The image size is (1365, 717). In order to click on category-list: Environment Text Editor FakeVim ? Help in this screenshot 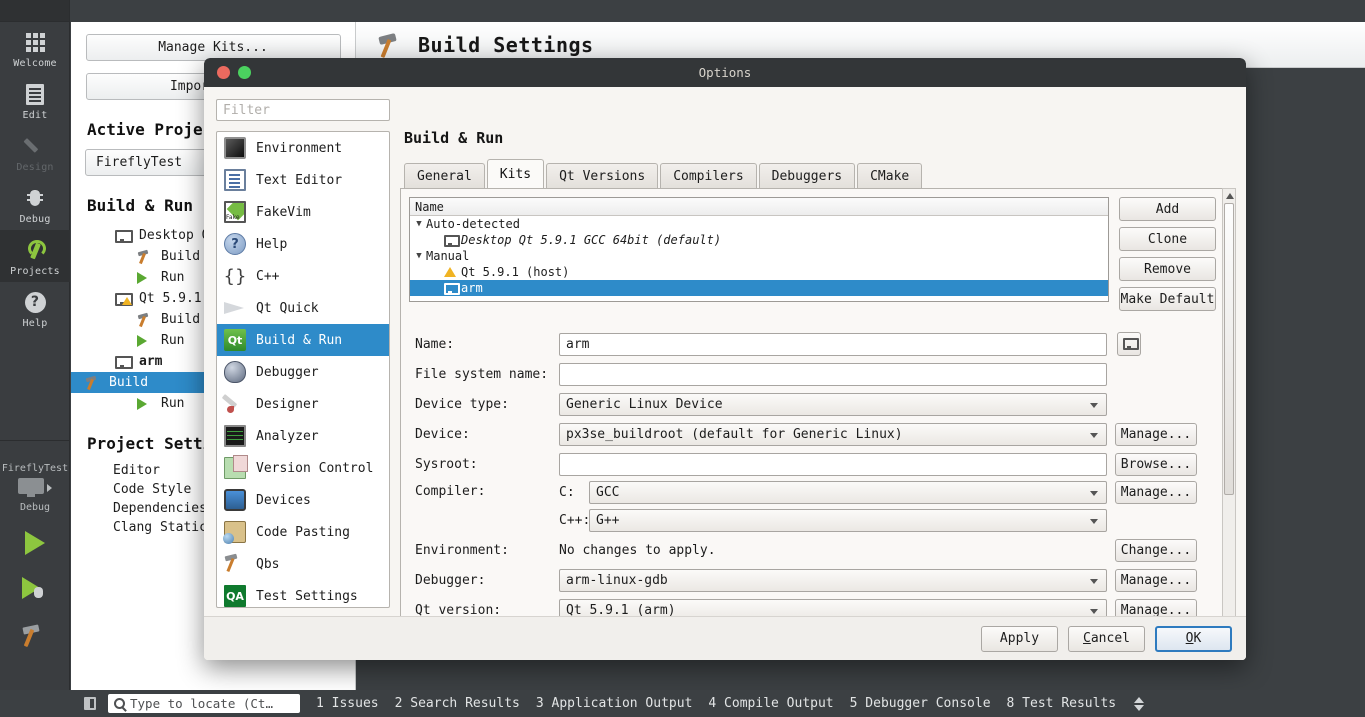, I will do `click(303, 369)`.